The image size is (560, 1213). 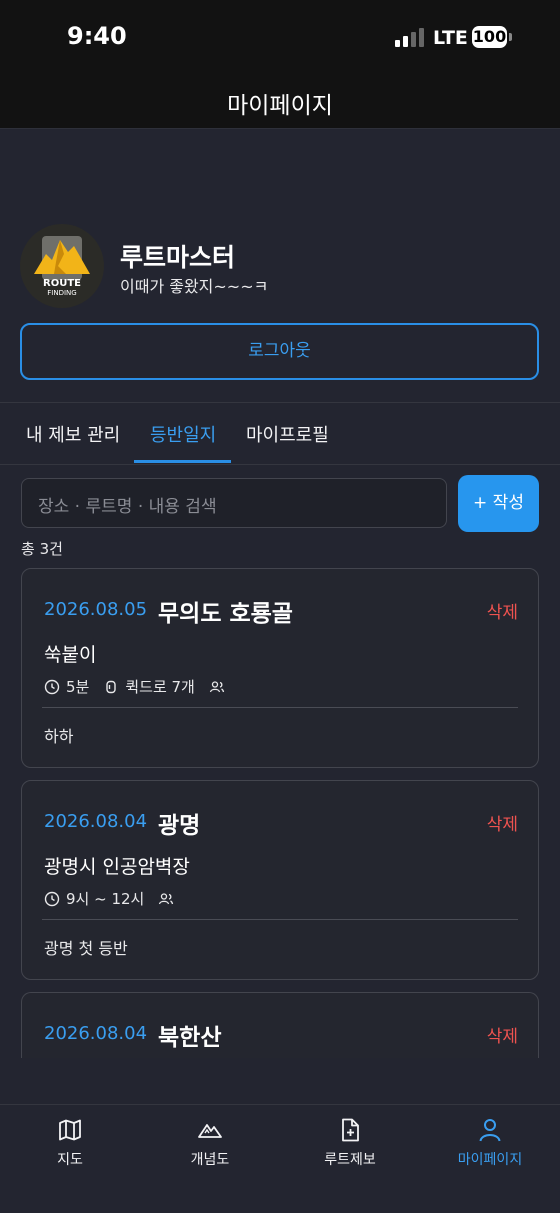 I want to click on scroll-fade, so click(x=280, y=1081).